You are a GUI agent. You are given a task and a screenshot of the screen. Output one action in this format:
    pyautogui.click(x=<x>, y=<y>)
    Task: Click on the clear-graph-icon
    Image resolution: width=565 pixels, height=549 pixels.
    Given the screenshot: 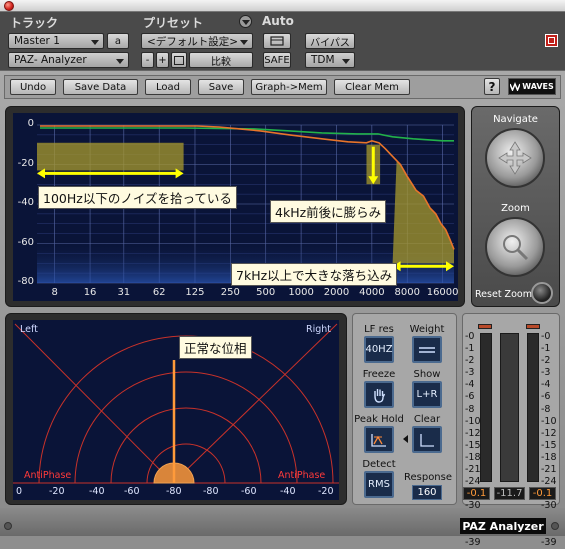 What is the action you would take?
    pyautogui.click(x=427, y=440)
    